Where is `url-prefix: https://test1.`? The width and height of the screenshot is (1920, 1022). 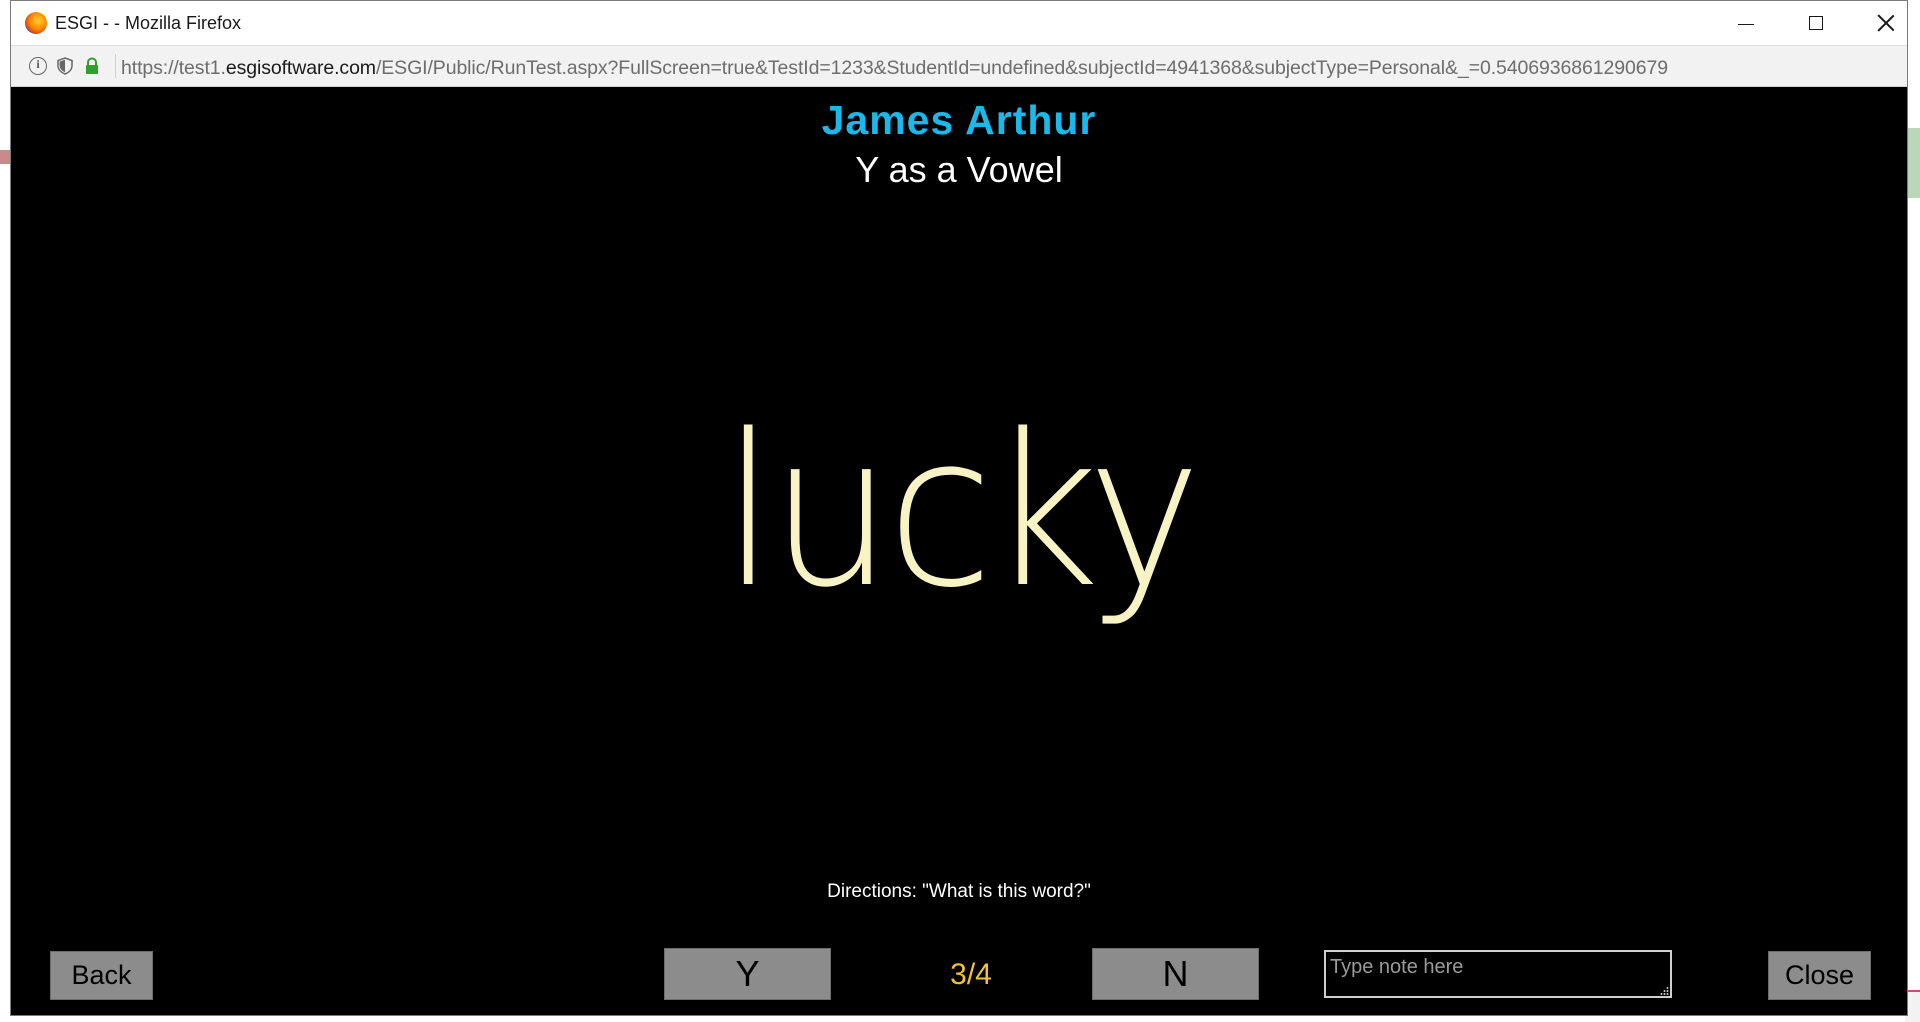
url-prefix: https://test1. is located at coordinates (173, 68).